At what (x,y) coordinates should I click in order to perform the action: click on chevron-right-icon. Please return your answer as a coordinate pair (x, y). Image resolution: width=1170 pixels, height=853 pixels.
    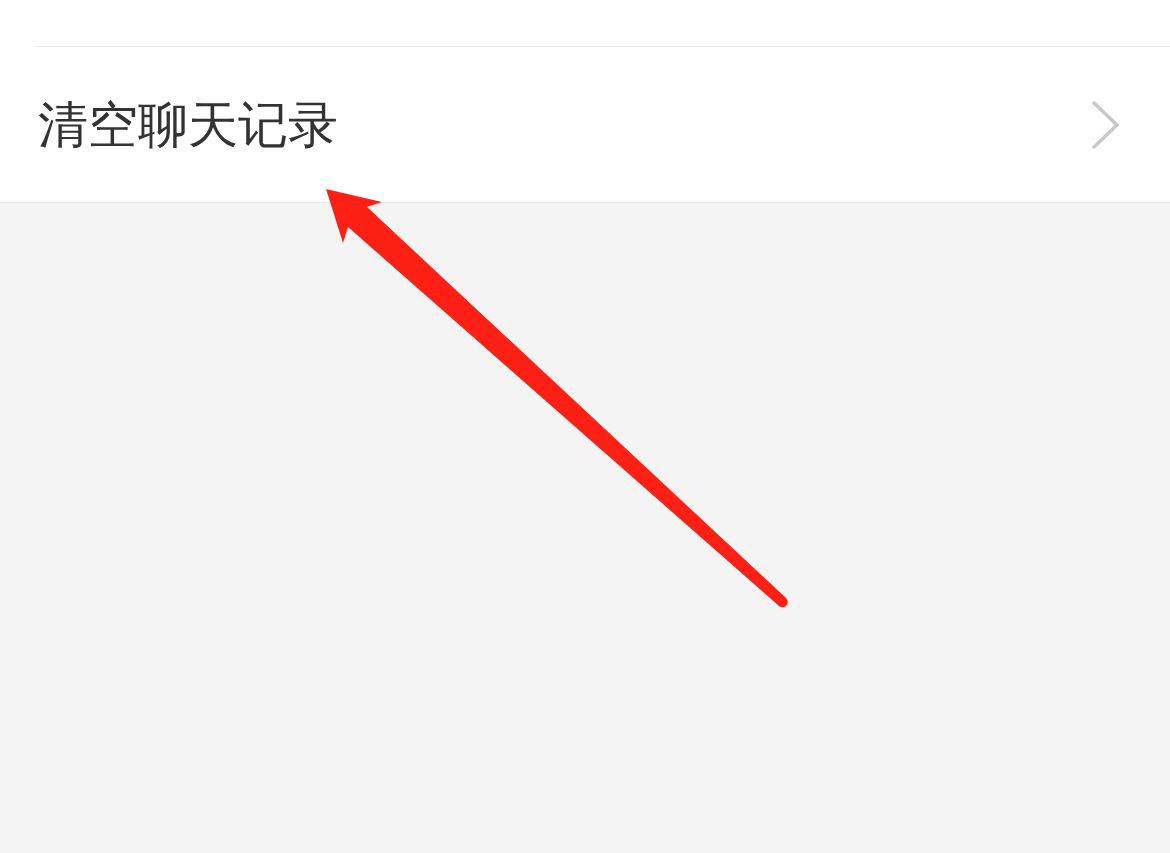
    Looking at the image, I should click on (1106, 124).